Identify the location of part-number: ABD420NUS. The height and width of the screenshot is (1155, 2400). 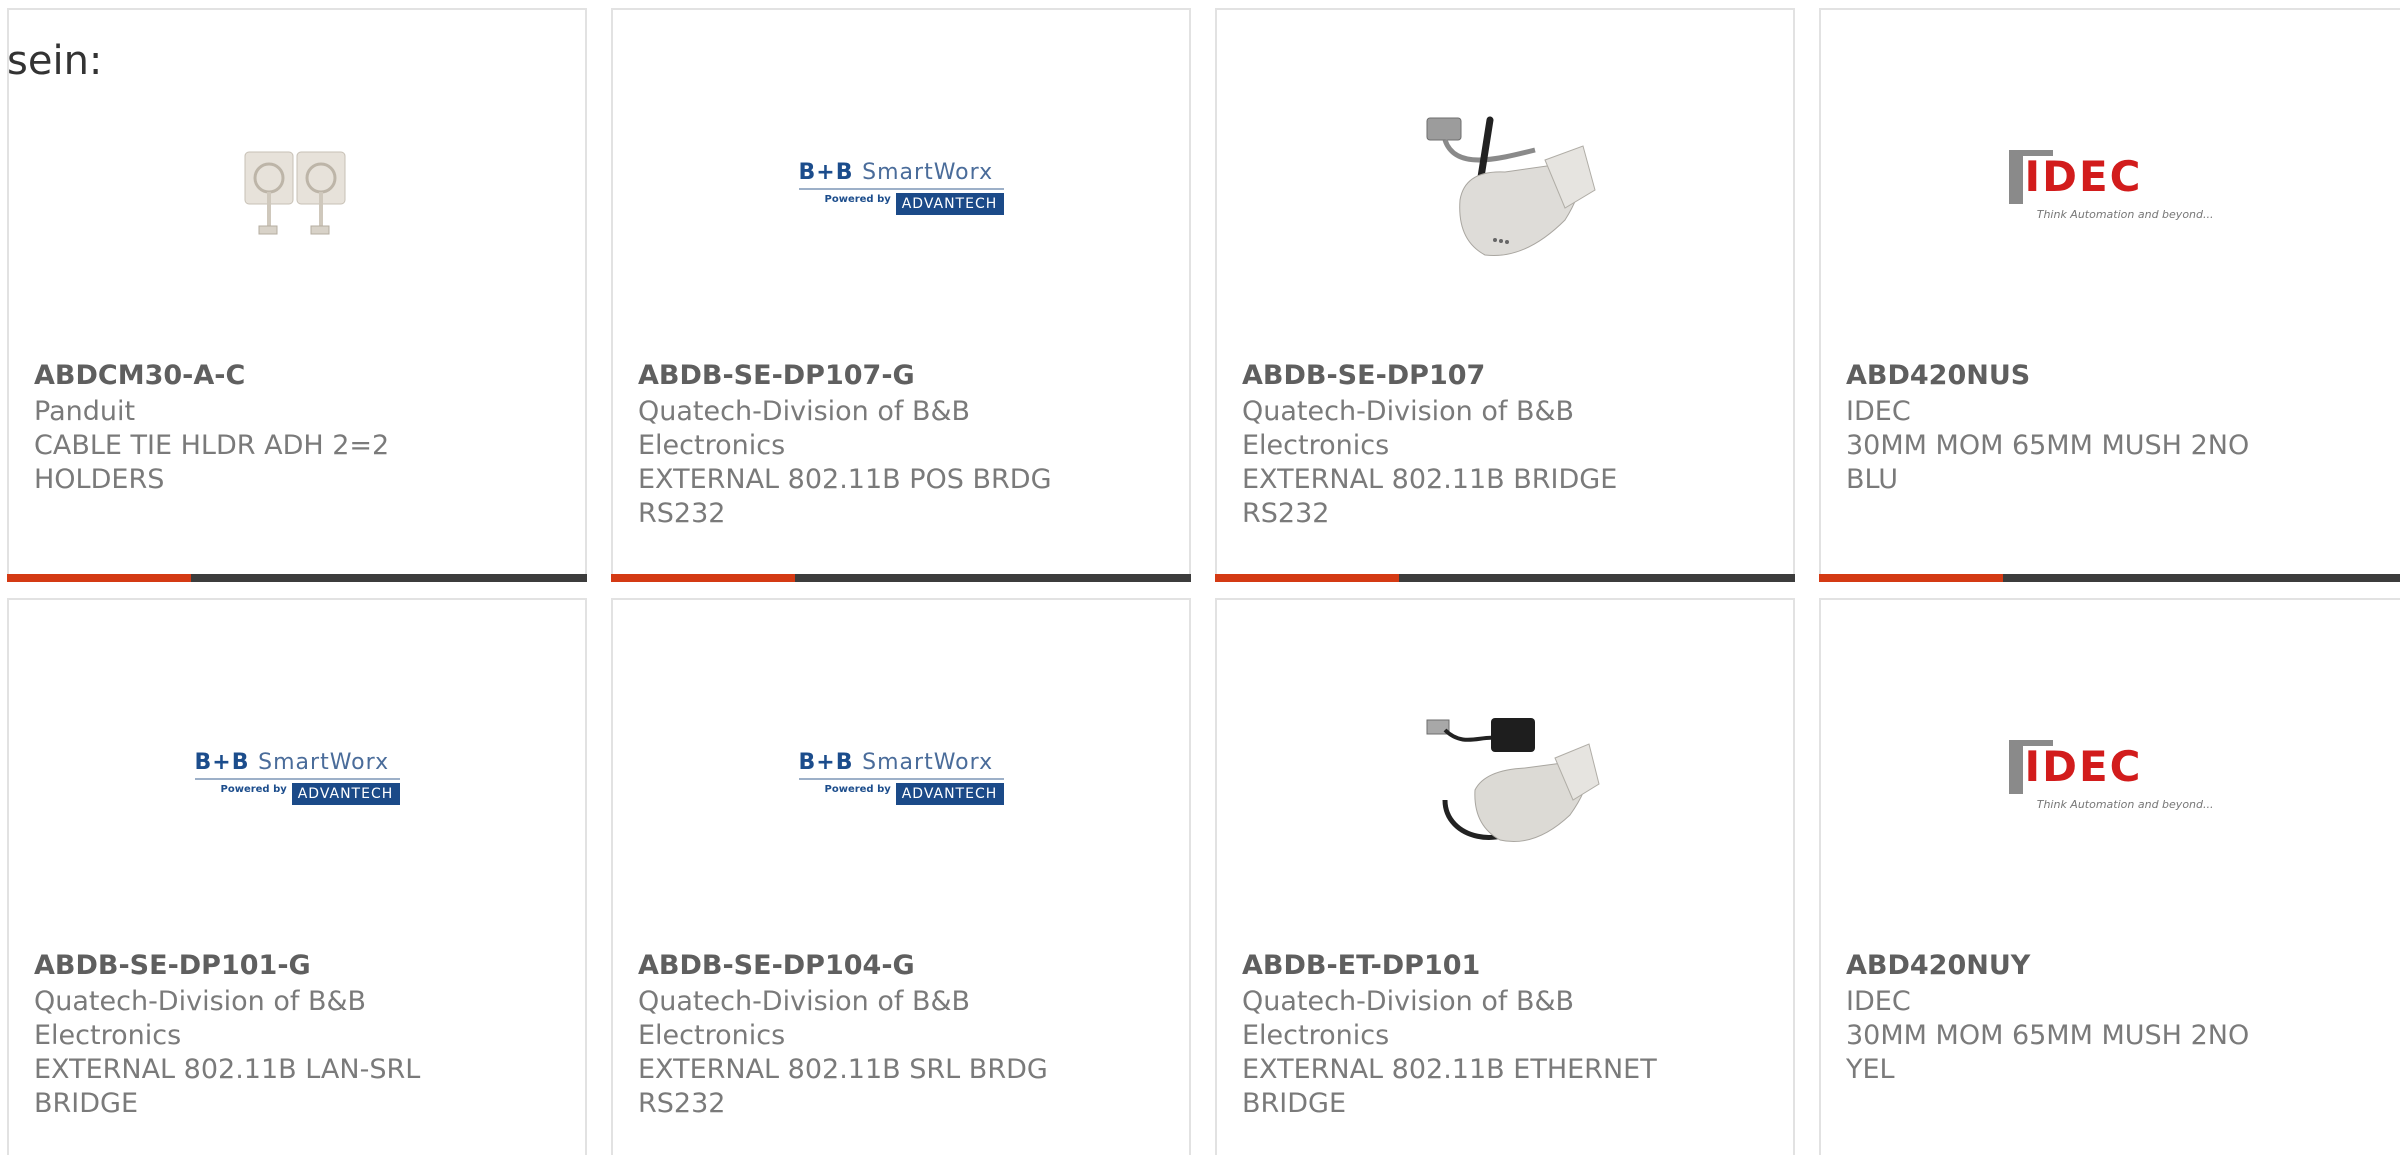
(1938, 375).